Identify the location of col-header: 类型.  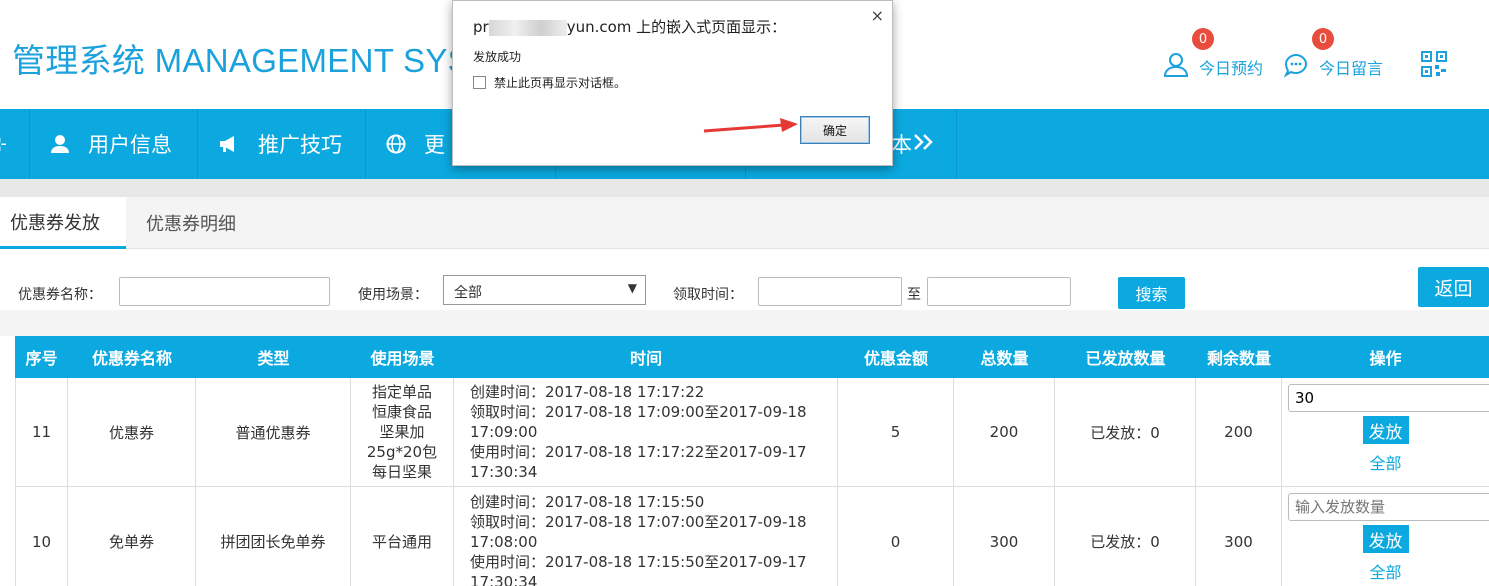
(273, 358).